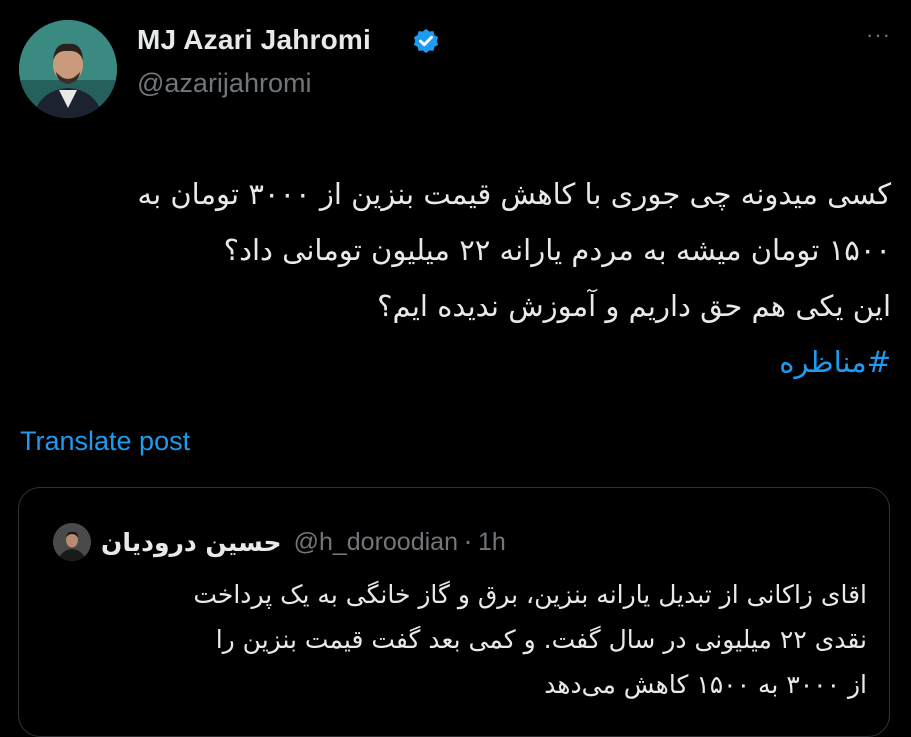 This screenshot has height=737, width=911. I want to click on quoted-author-avatar, so click(72, 542).